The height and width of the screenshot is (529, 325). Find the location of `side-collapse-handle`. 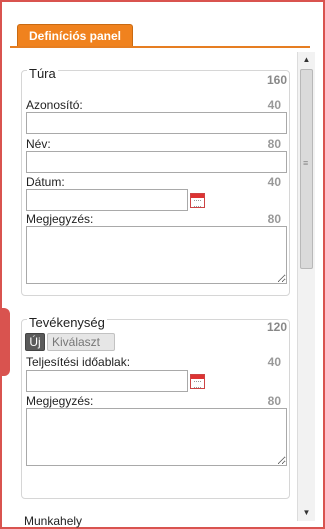

side-collapse-handle is located at coordinates (6, 342).